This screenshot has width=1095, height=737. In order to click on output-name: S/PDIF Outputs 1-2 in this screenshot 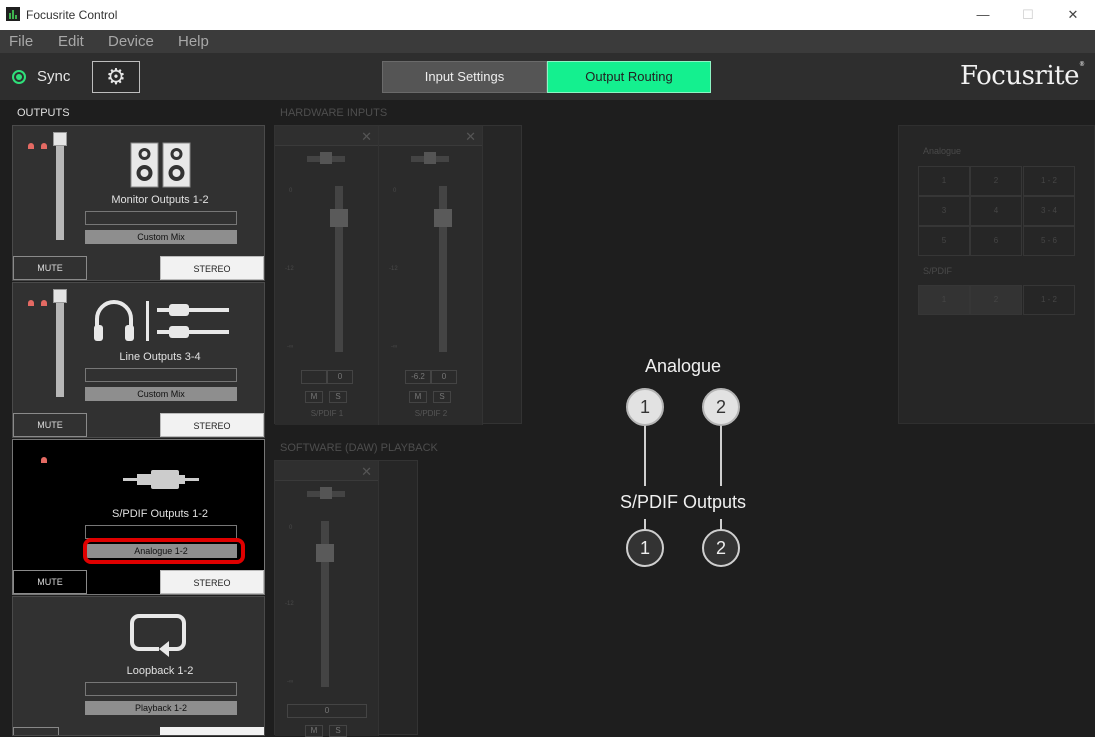, I will do `click(160, 514)`.